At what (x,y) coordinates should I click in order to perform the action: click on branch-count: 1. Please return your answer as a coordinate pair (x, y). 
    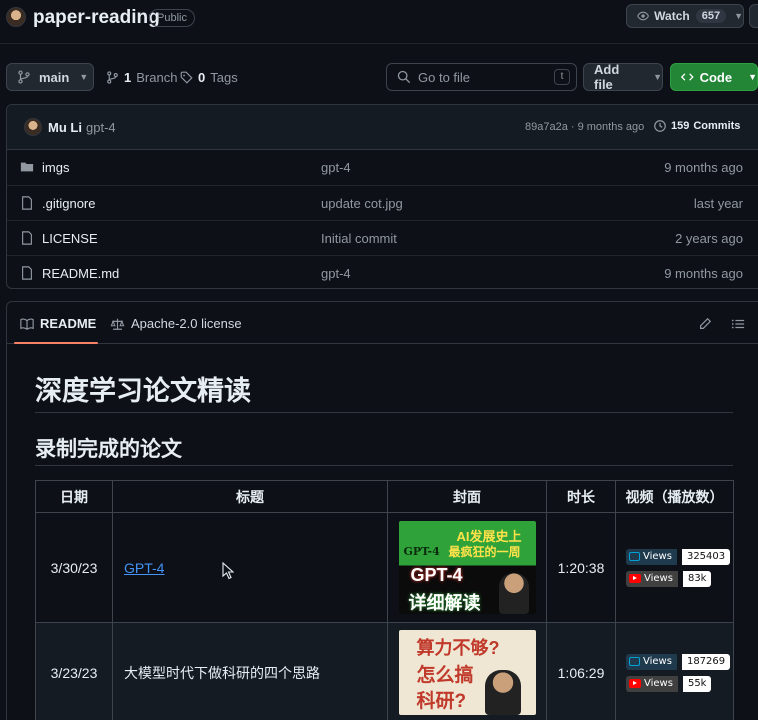
    Looking at the image, I should click on (128, 77).